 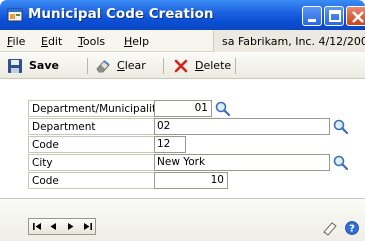 I want to click on form-row-city: City New York, so click(x=189, y=162).